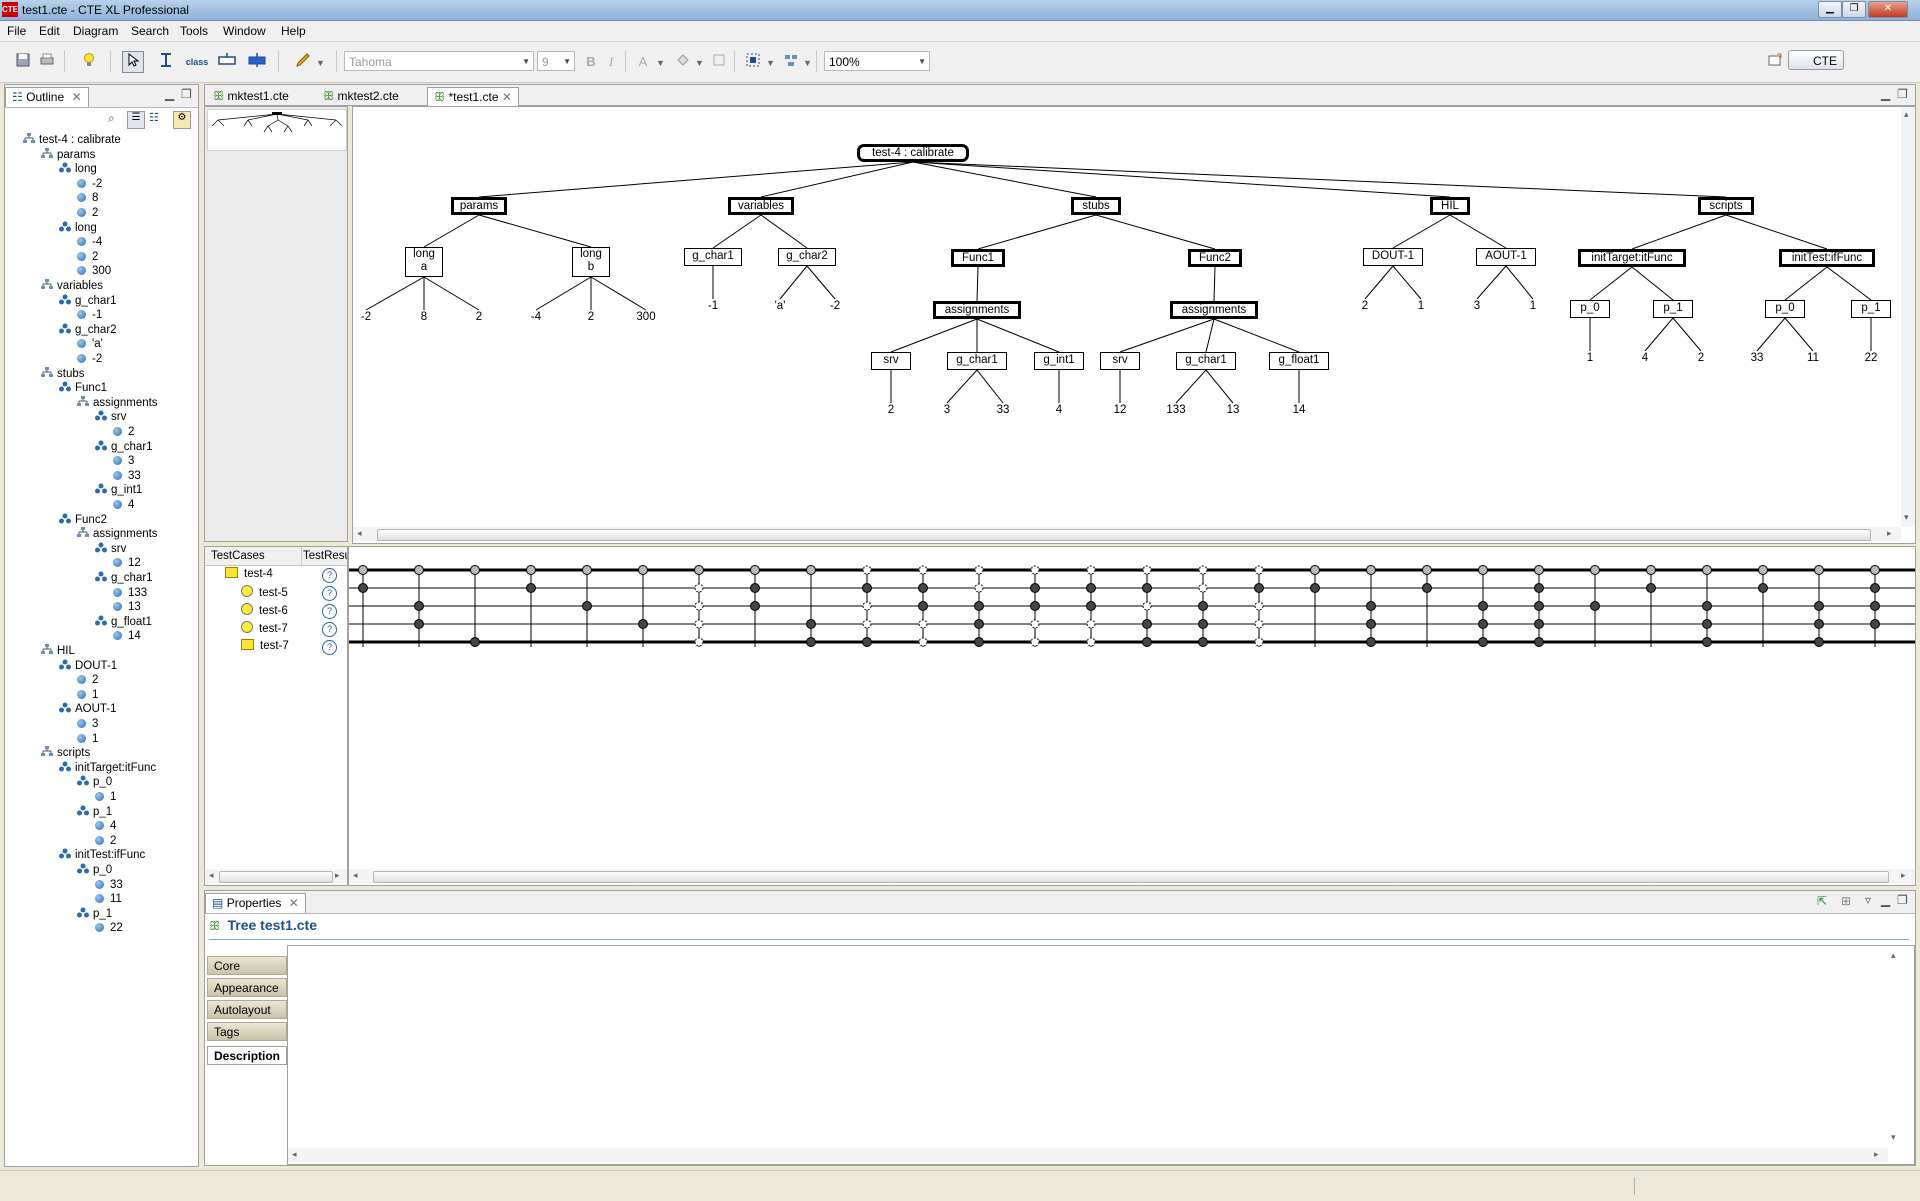  I want to click on outline-item: 133, so click(130, 593).